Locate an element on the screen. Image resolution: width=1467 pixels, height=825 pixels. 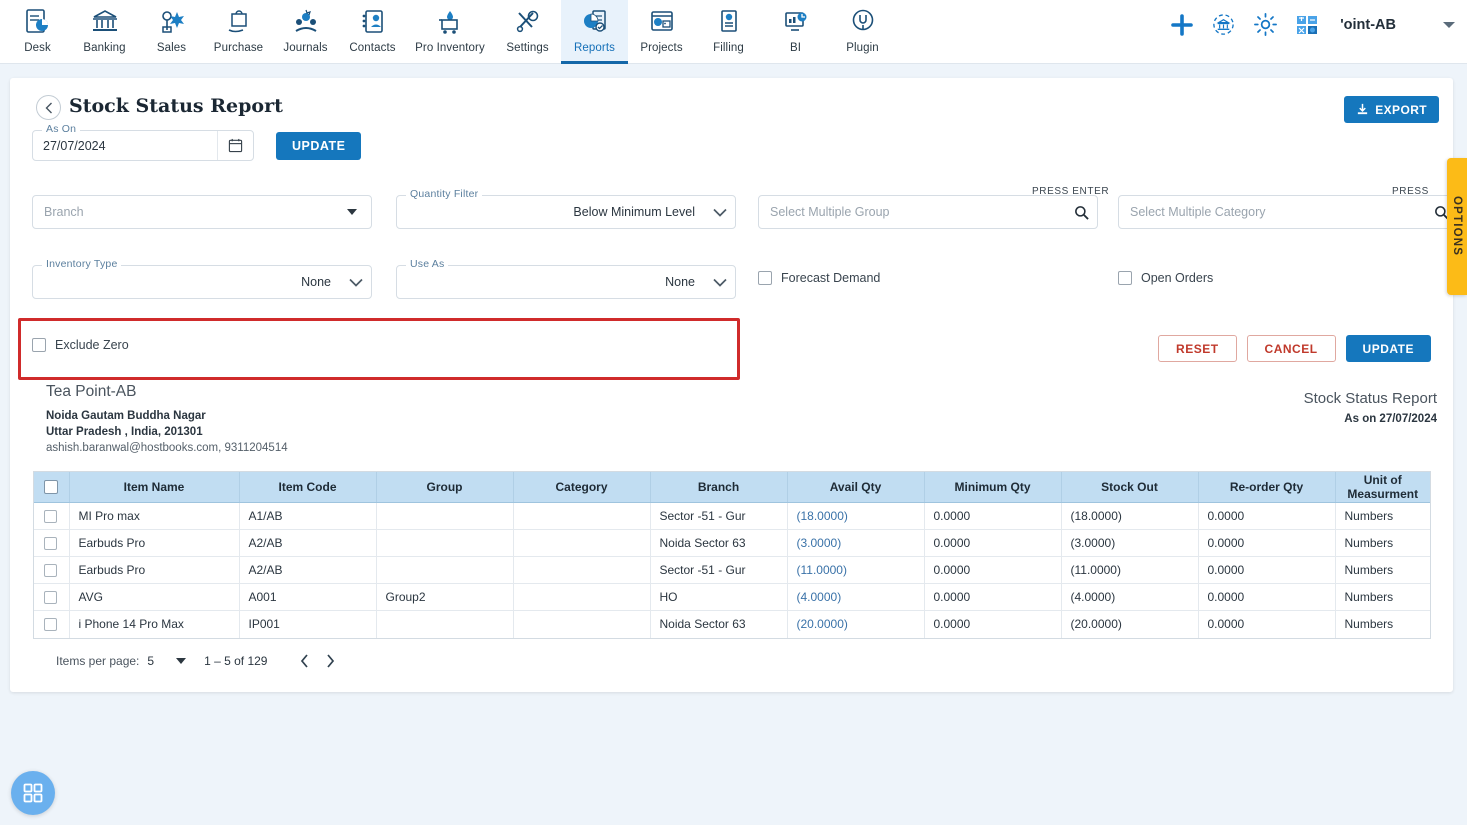
select-all-header is located at coordinates (52, 487).